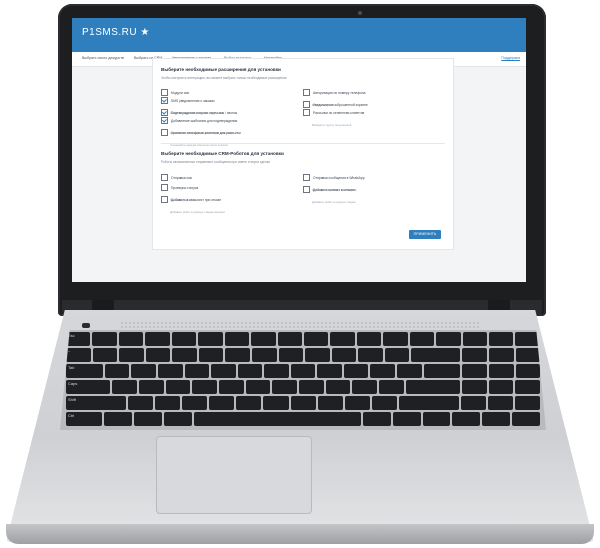 This screenshot has width=600, height=548. I want to click on key: Ctrl, so click(84, 419).